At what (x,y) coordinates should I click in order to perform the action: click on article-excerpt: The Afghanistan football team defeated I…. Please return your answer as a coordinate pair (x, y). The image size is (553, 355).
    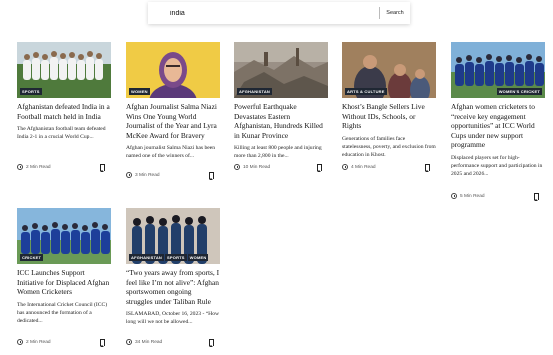
    Looking at the image, I should click on (61, 133).